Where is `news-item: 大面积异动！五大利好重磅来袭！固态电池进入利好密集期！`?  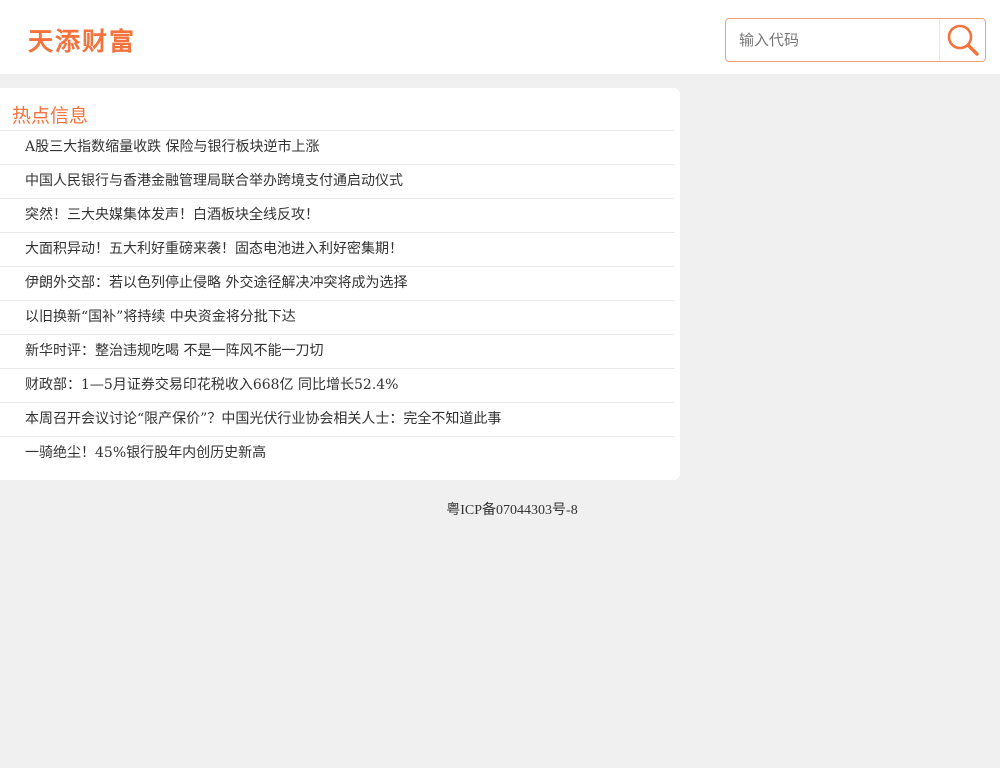 news-item: 大面积异动！五大利好重磅来袭！固态电池进入利好密集期！ is located at coordinates (337, 249).